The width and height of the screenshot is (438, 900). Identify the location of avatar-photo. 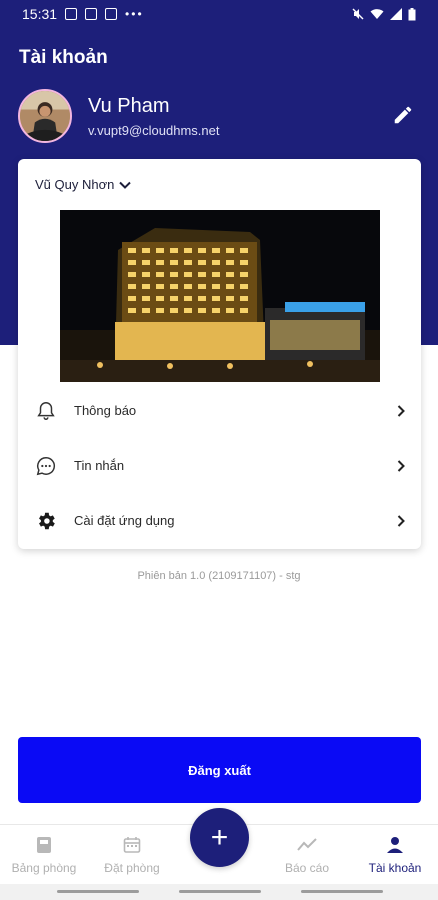
(45, 116).